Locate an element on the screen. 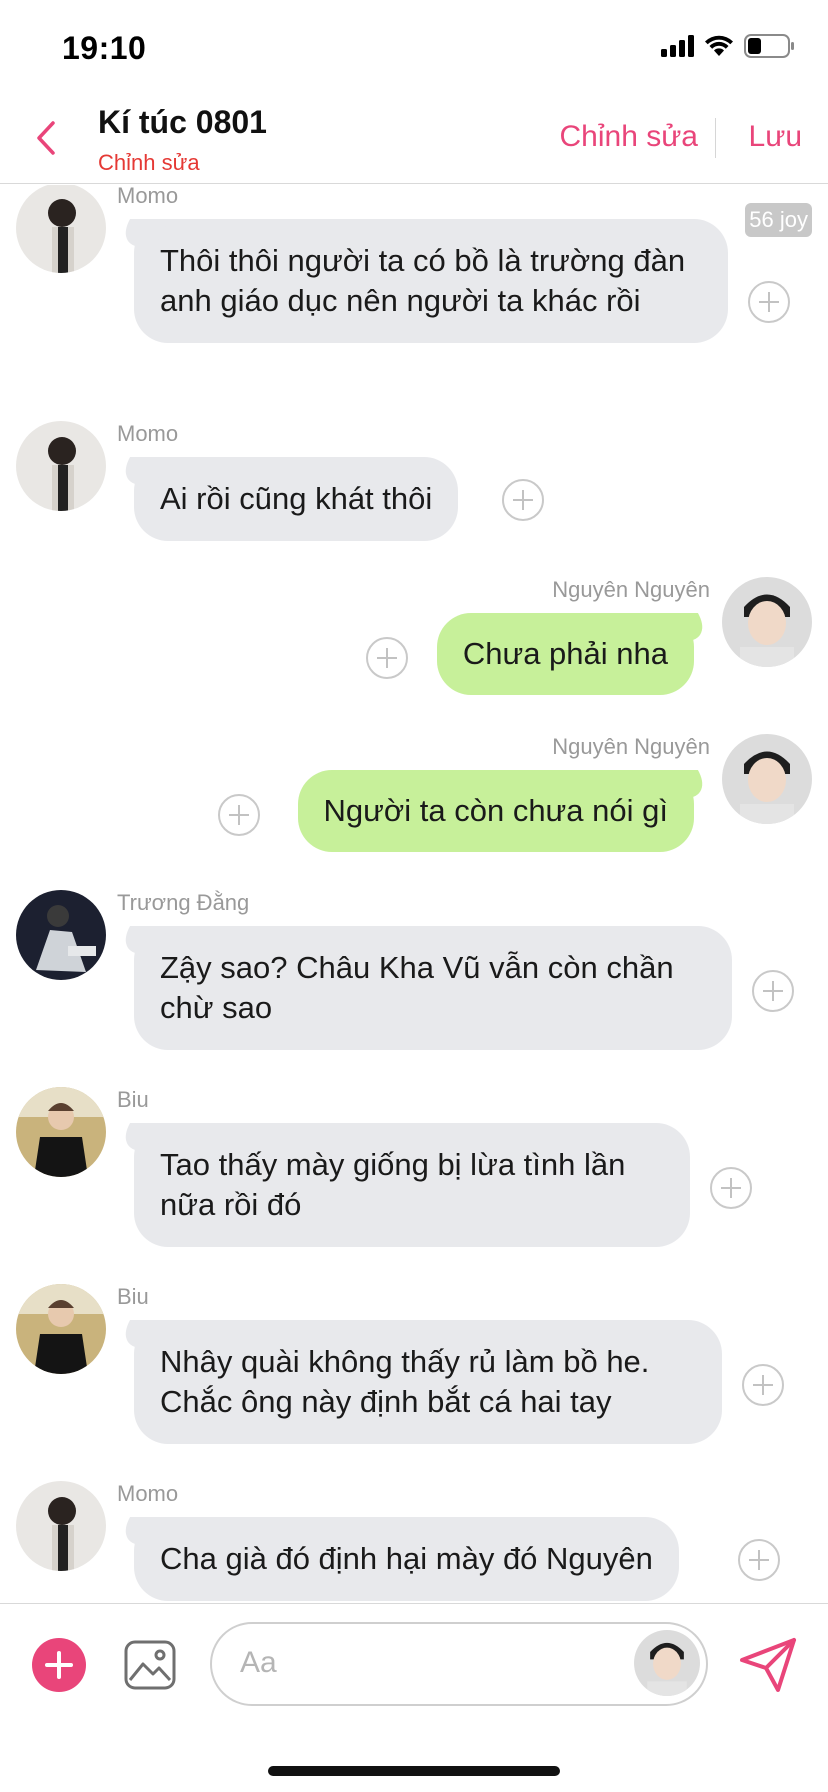 Image resolution: width=828 pixels, height=1792 pixels. chat-subtitle: Chỉnh sửa is located at coordinates (149, 163).